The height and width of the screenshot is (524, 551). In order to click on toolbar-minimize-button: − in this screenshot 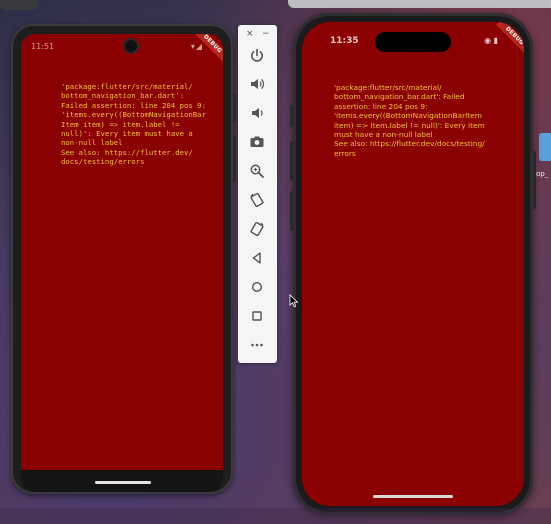, I will do `click(266, 34)`.